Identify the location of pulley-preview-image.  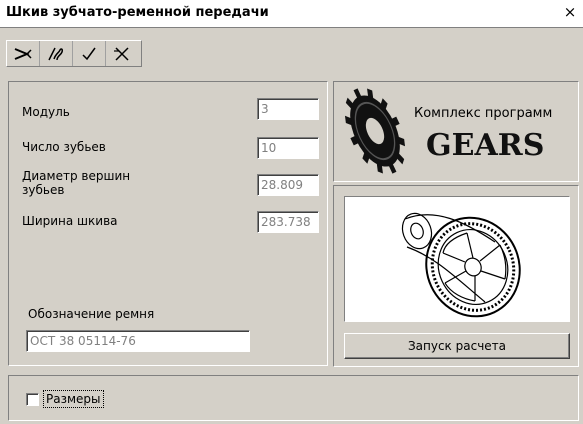
(457, 259).